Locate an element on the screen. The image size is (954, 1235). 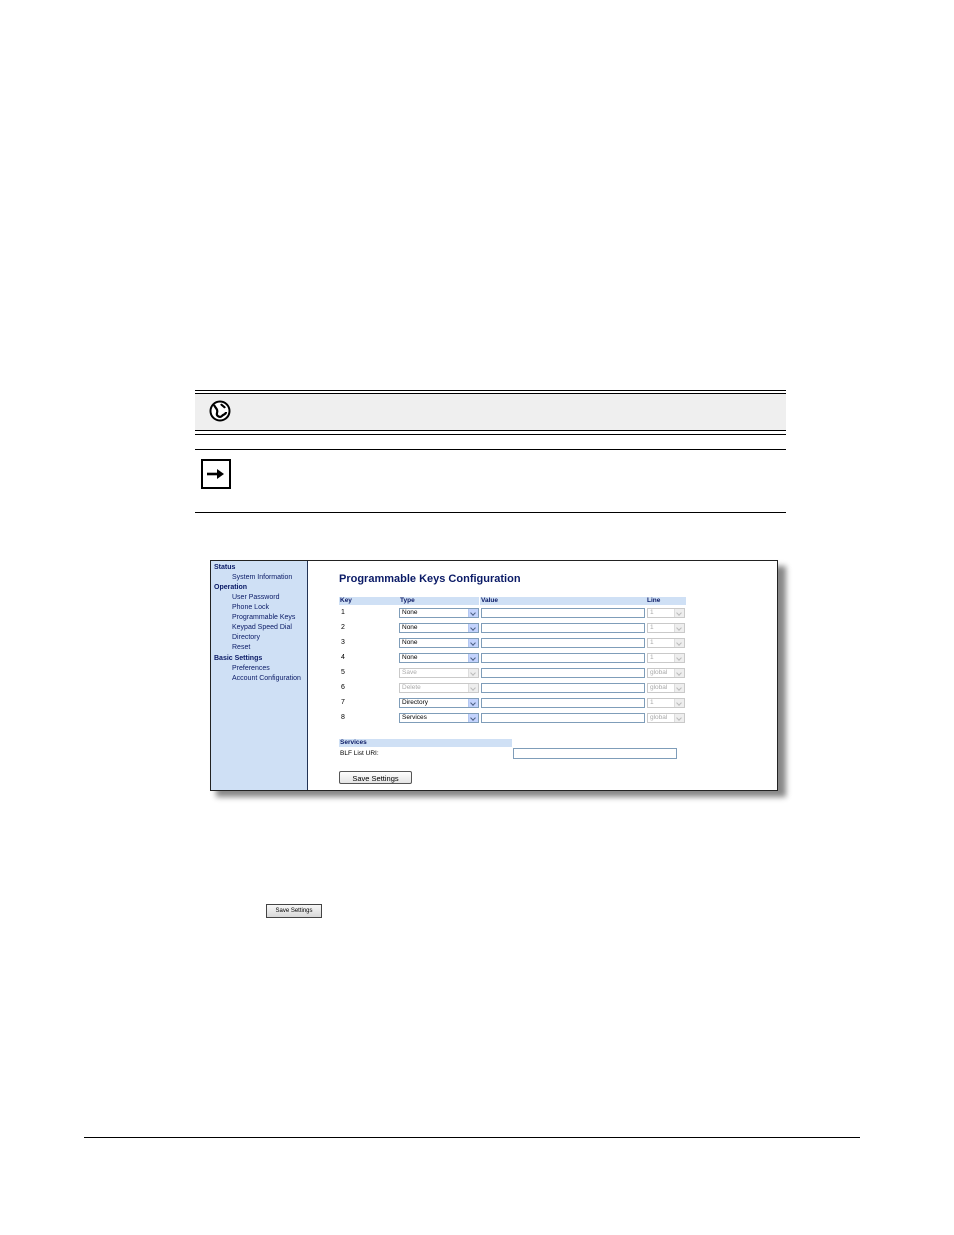
footer-rule is located at coordinates (472, 1137).